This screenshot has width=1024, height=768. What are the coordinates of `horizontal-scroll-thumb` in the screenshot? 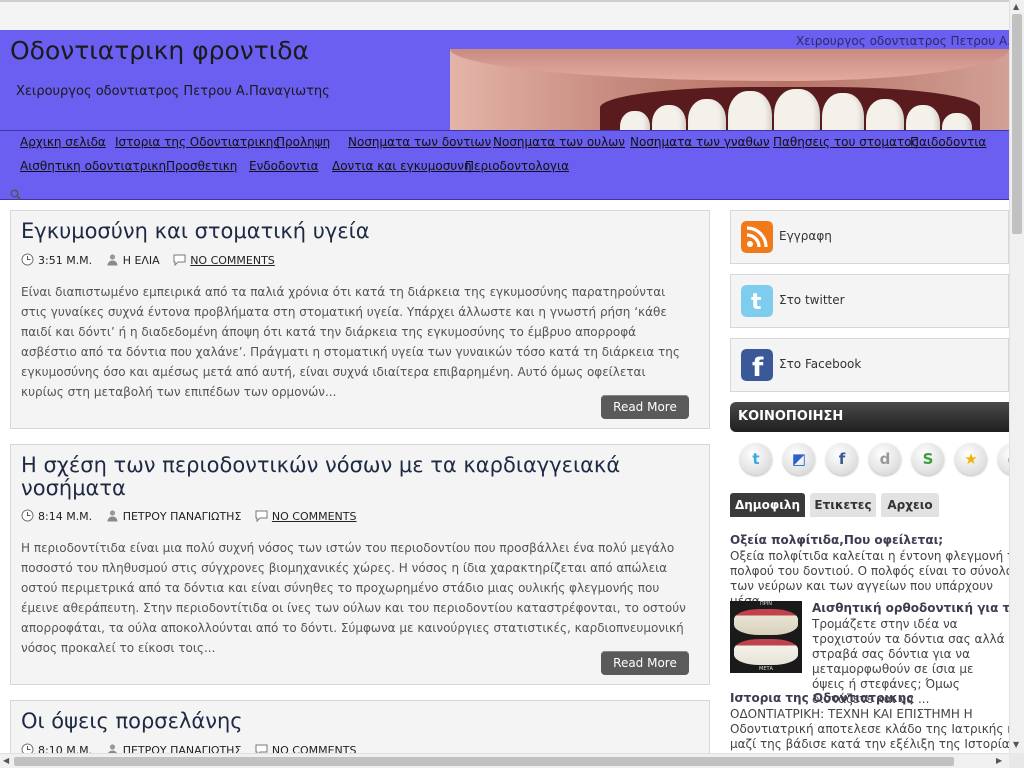 It's located at (484, 761).